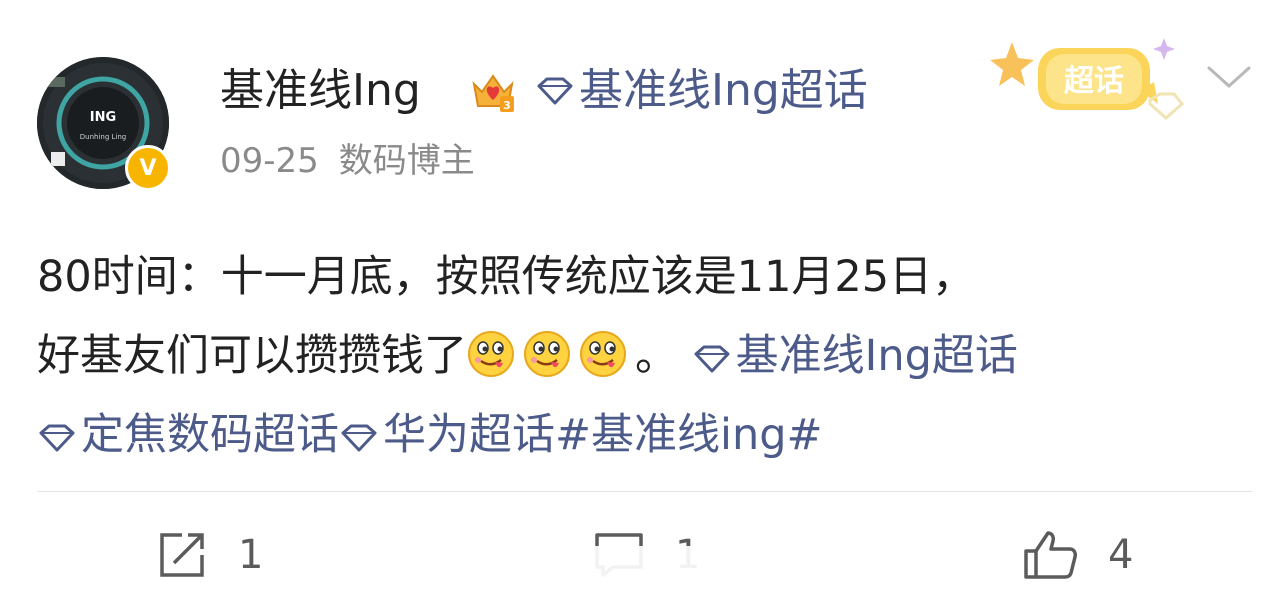 The width and height of the screenshot is (1285, 602). What do you see at coordinates (251, 555) in the screenshot?
I see `share-count: 1` at bounding box center [251, 555].